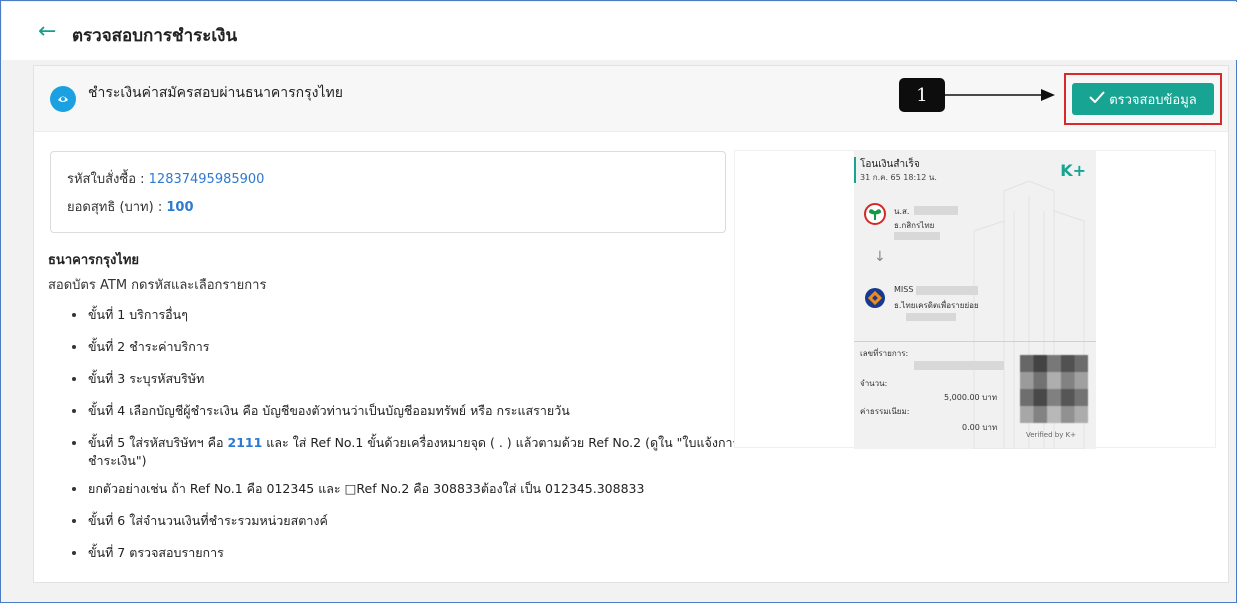  I want to click on step-number-badge: 1, so click(922, 95).